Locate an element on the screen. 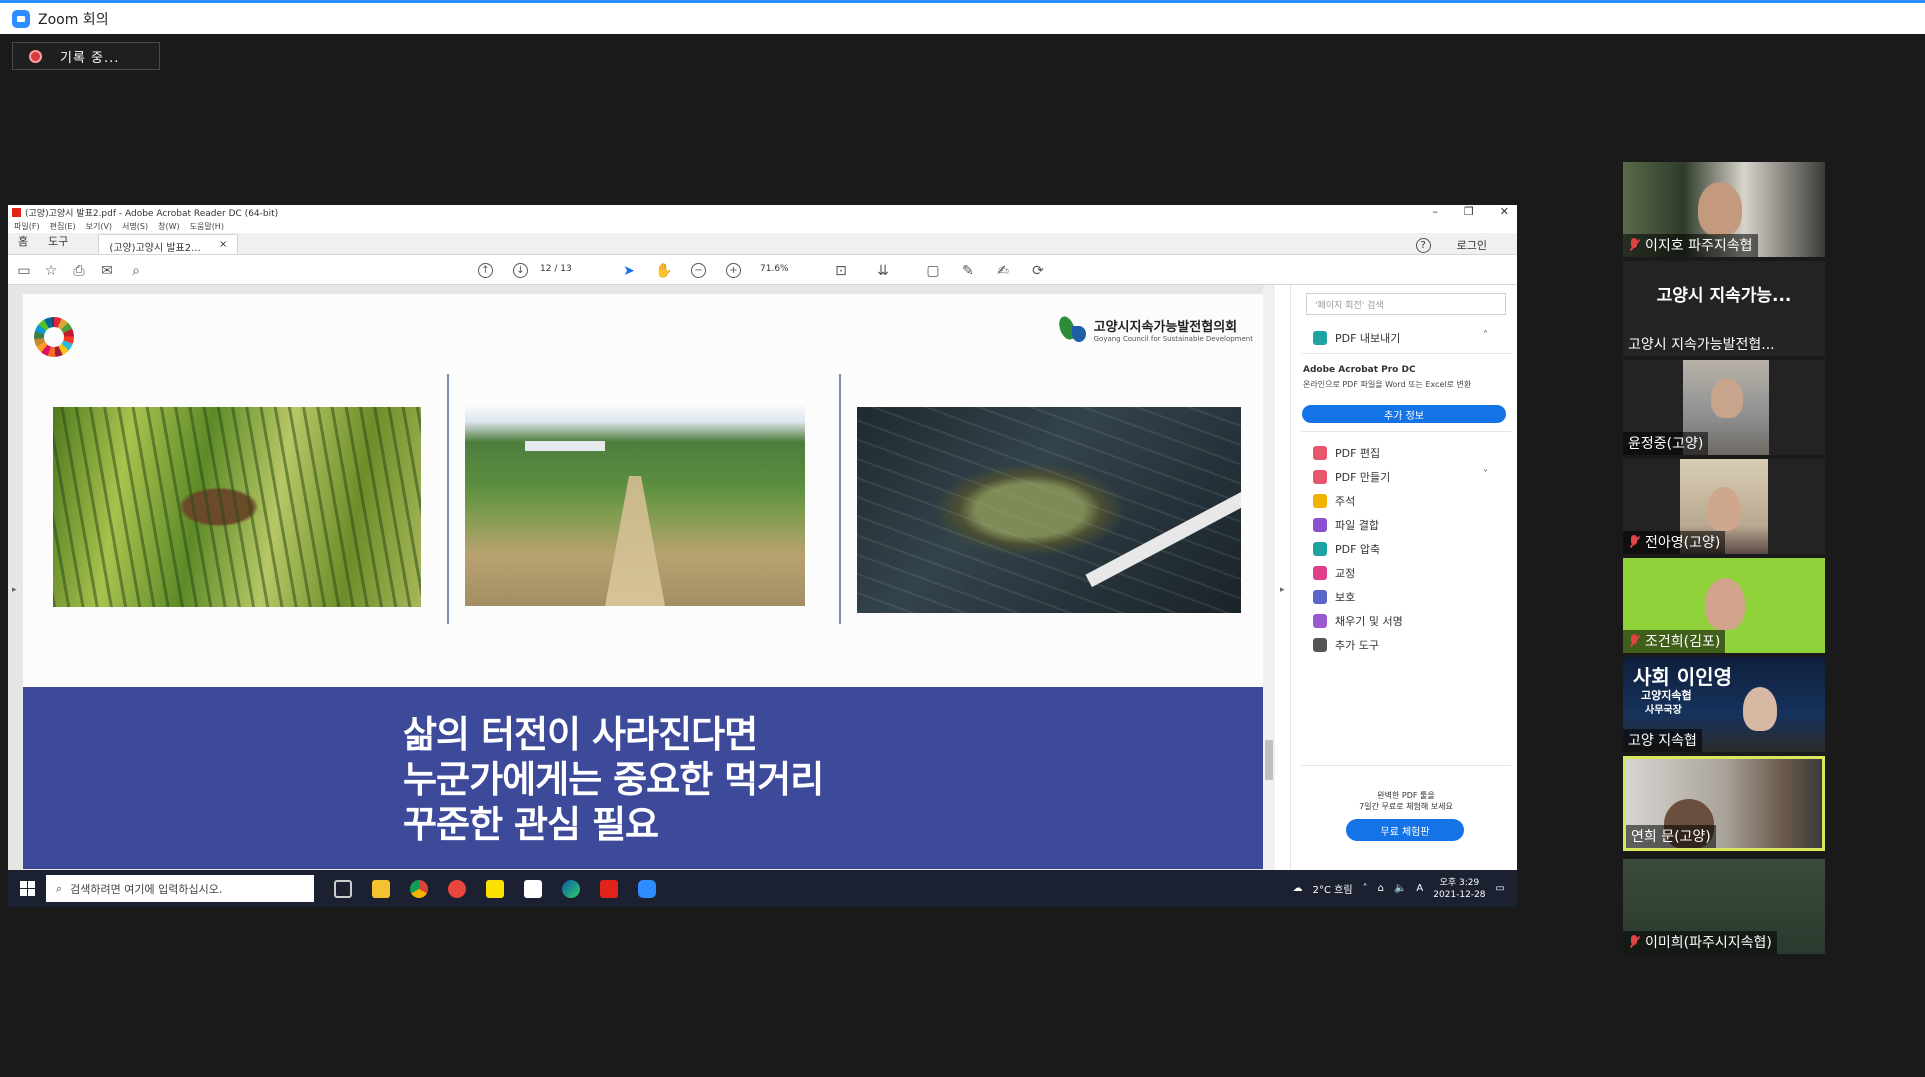 Image resolution: width=1925 pixels, height=1077 pixels. more-tools-icon is located at coordinates (1320, 645).